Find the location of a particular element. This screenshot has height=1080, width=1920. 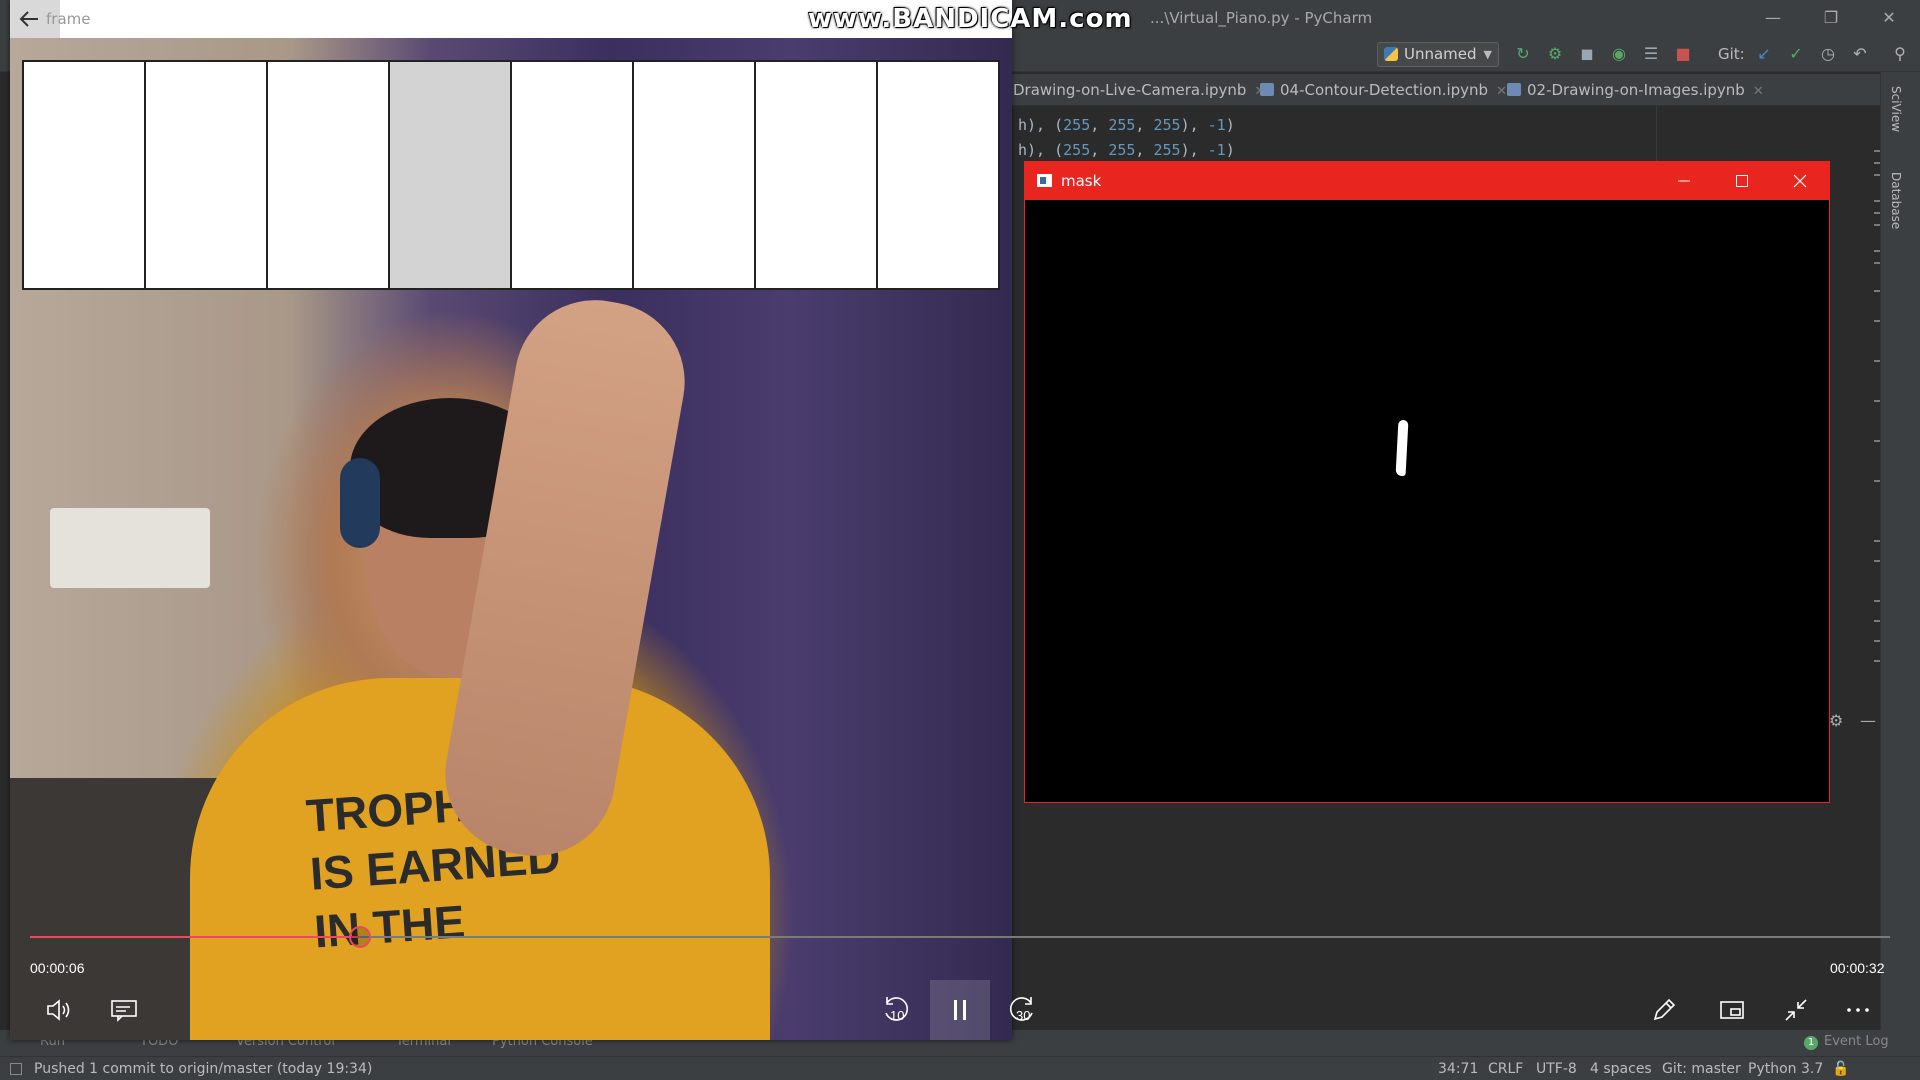

miniplayer-icon is located at coordinates (1732, 1010).